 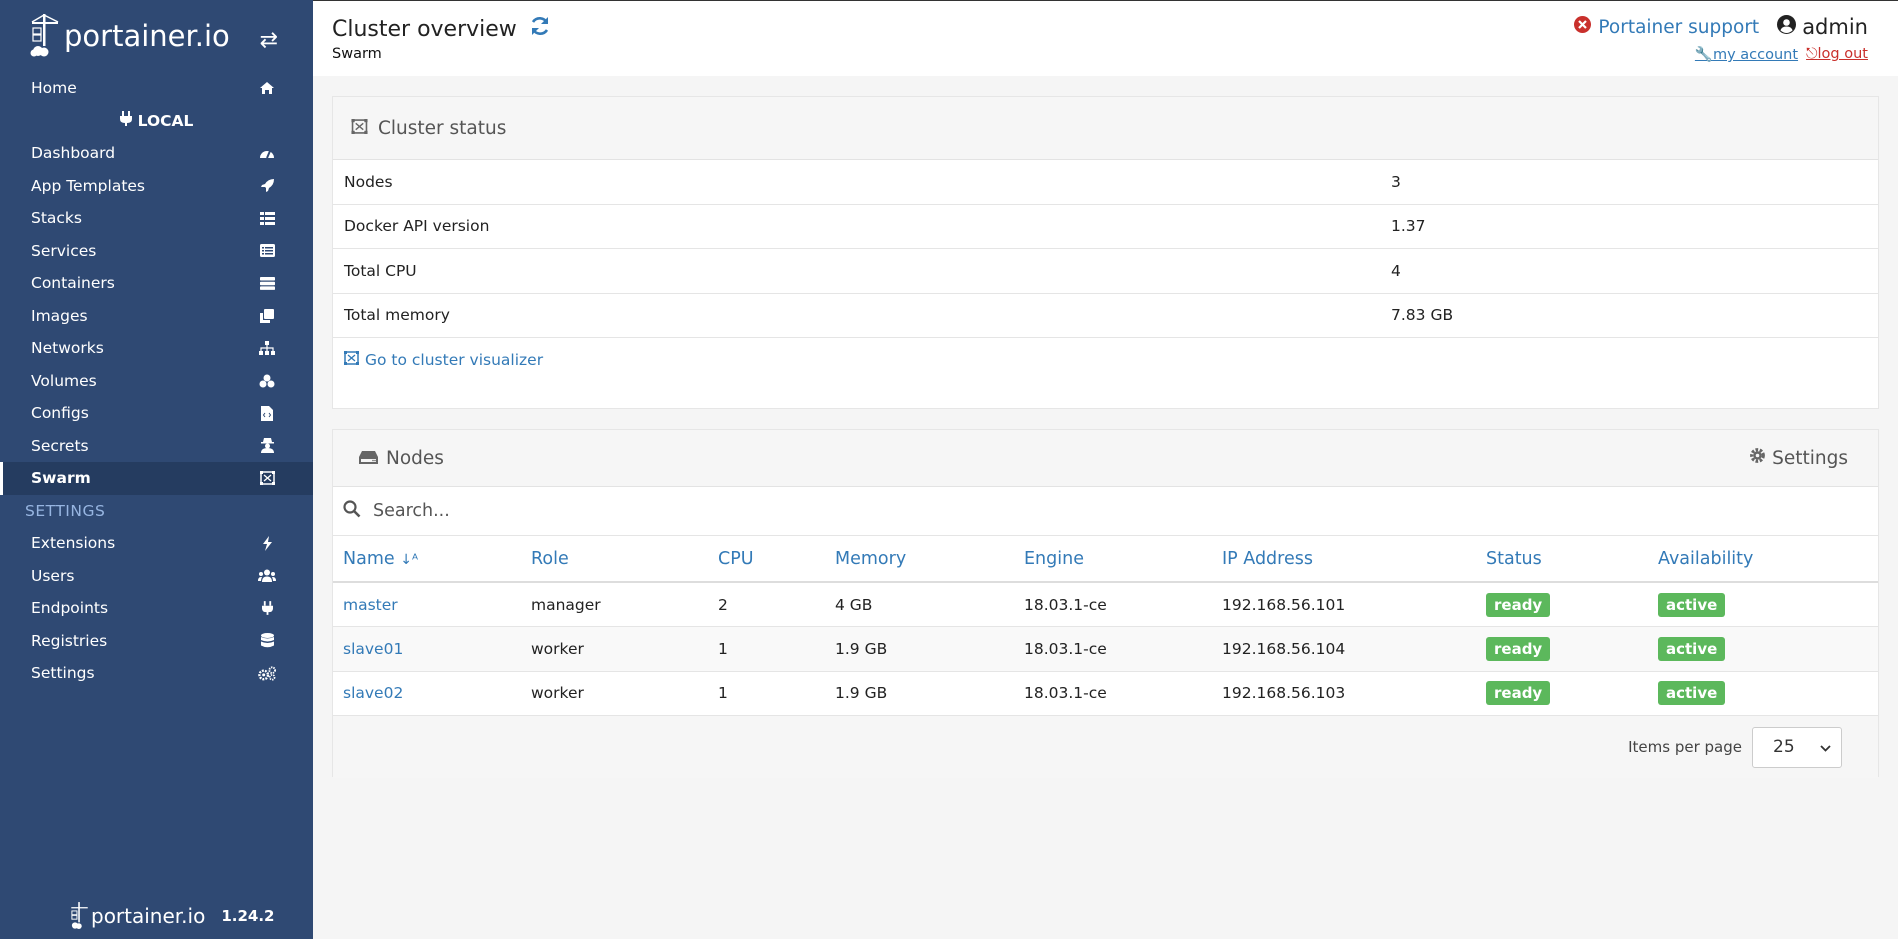 I want to click on cell-ip: 192.168.56.101, so click(x=1344, y=604).